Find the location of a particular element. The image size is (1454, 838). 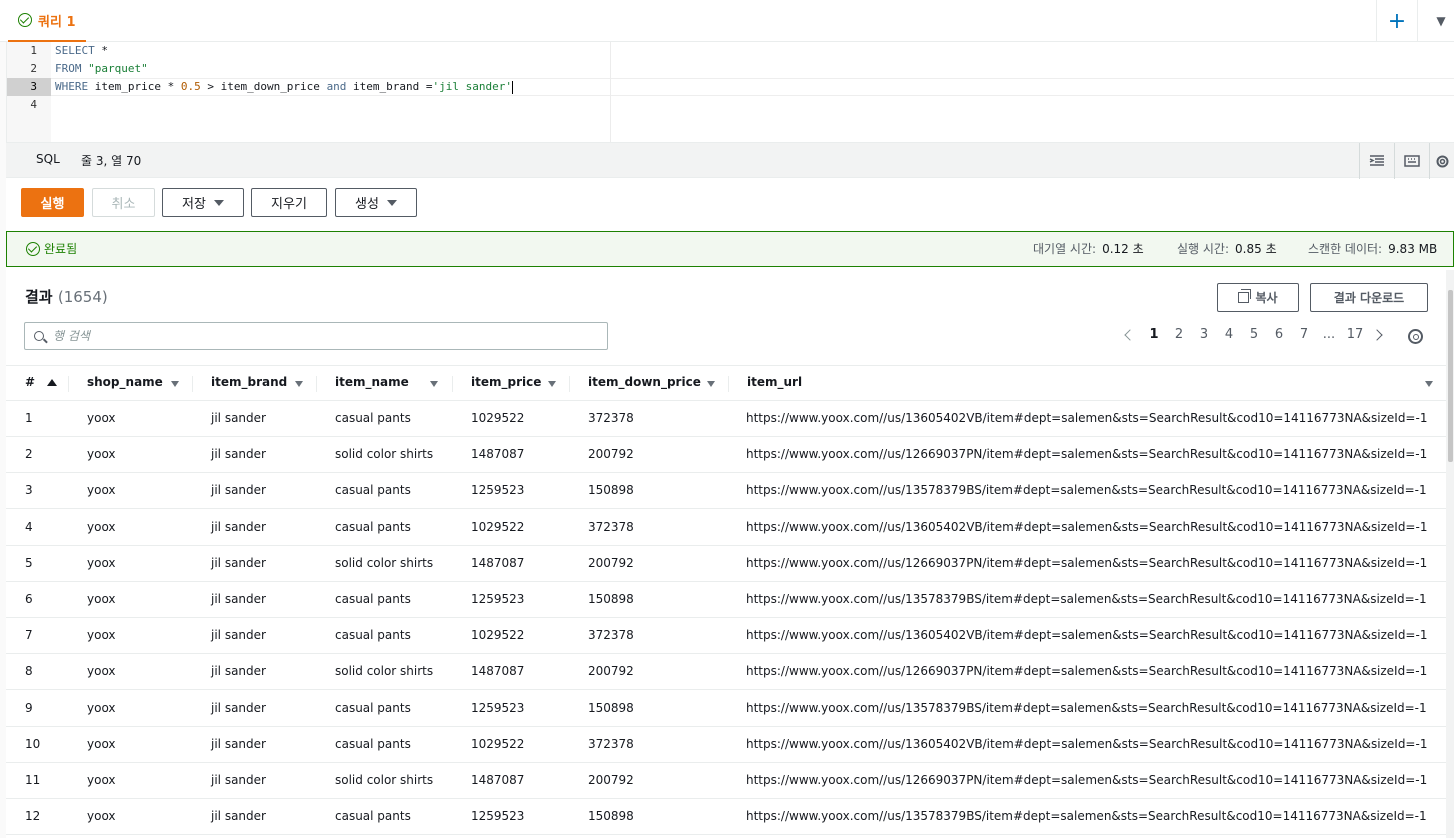

add-tab-button: + is located at coordinates (1397, 21).